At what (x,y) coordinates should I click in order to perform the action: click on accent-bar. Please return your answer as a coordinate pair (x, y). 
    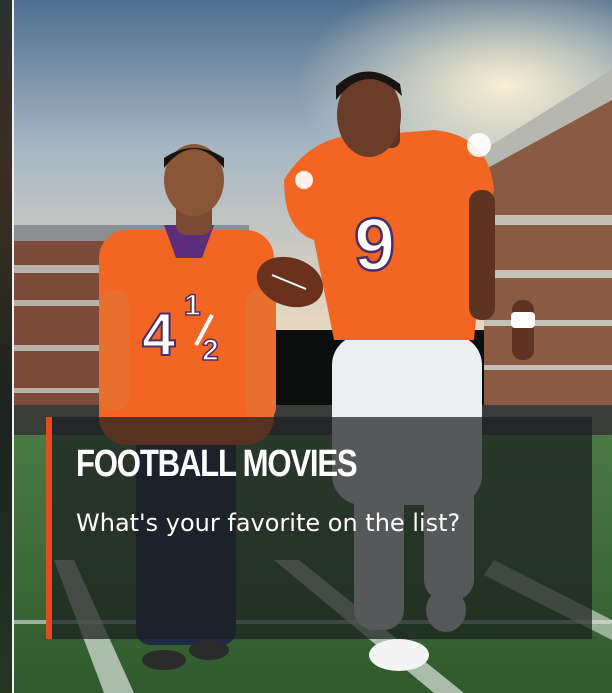
    Looking at the image, I should click on (49, 528).